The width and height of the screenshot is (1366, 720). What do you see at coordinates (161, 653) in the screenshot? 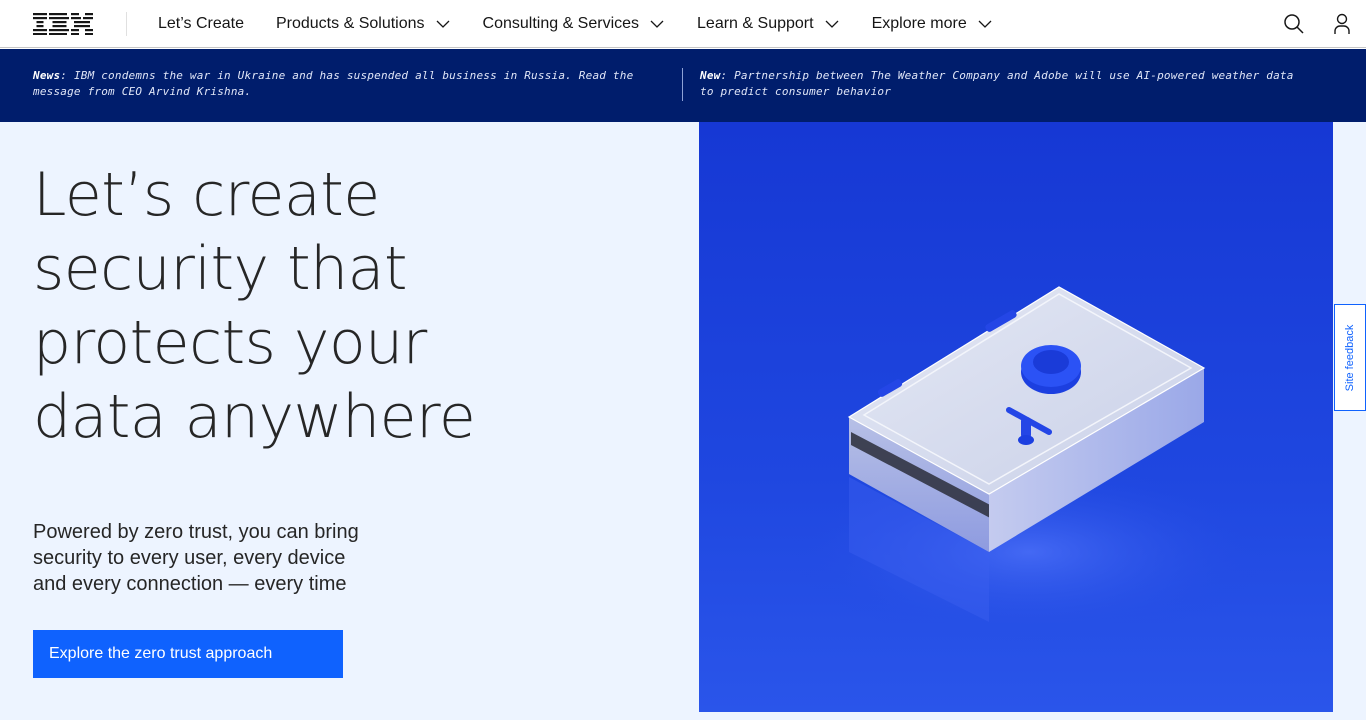
I see `cta-label: Explore the zero trust approach` at bounding box center [161, 653].